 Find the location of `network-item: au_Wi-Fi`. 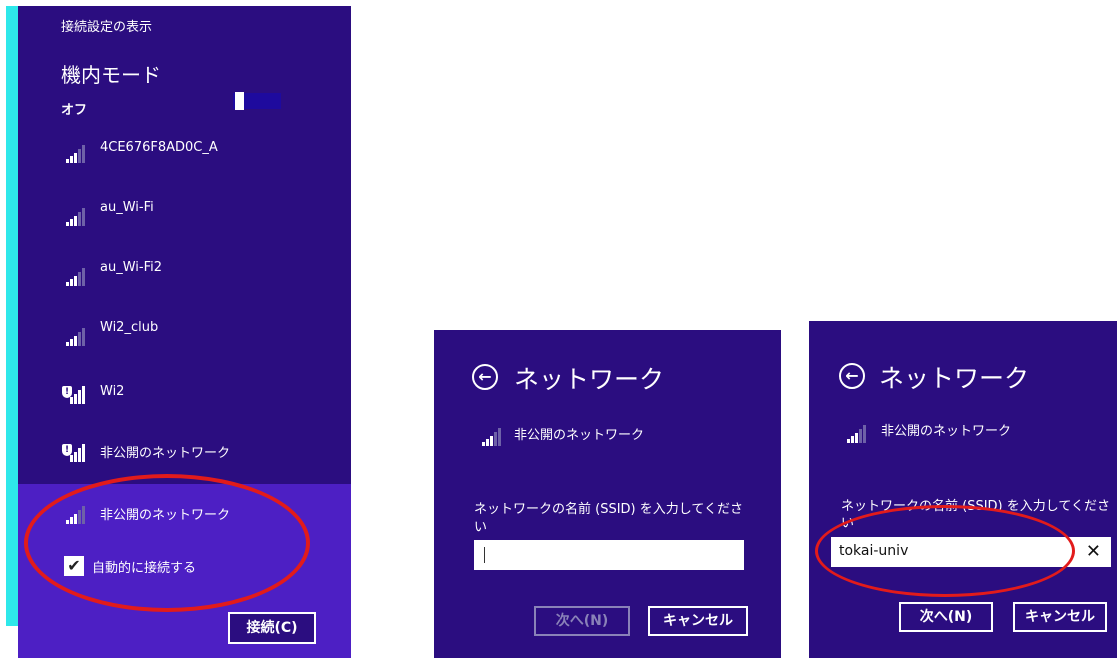

network-item: au_Wi-Fi is located at coordinates (184, 214).